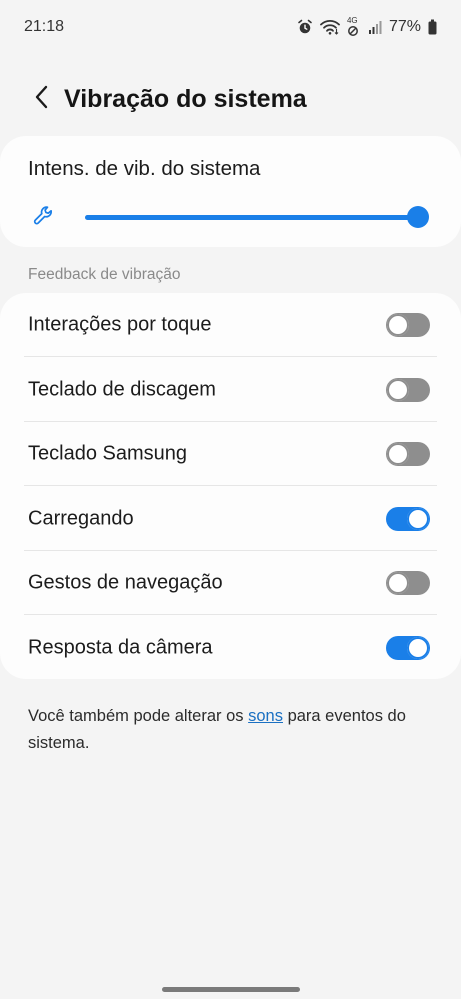  I want to click on alarm-icon, so click(305, 27).